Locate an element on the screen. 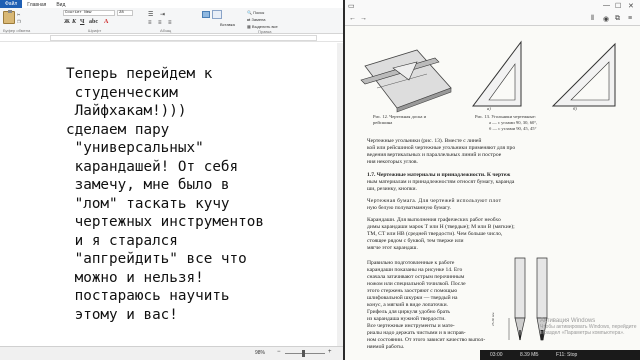  fig13-caption-1: Рис. 13. Угольники чертежные: is located at coordinates (505, 116).